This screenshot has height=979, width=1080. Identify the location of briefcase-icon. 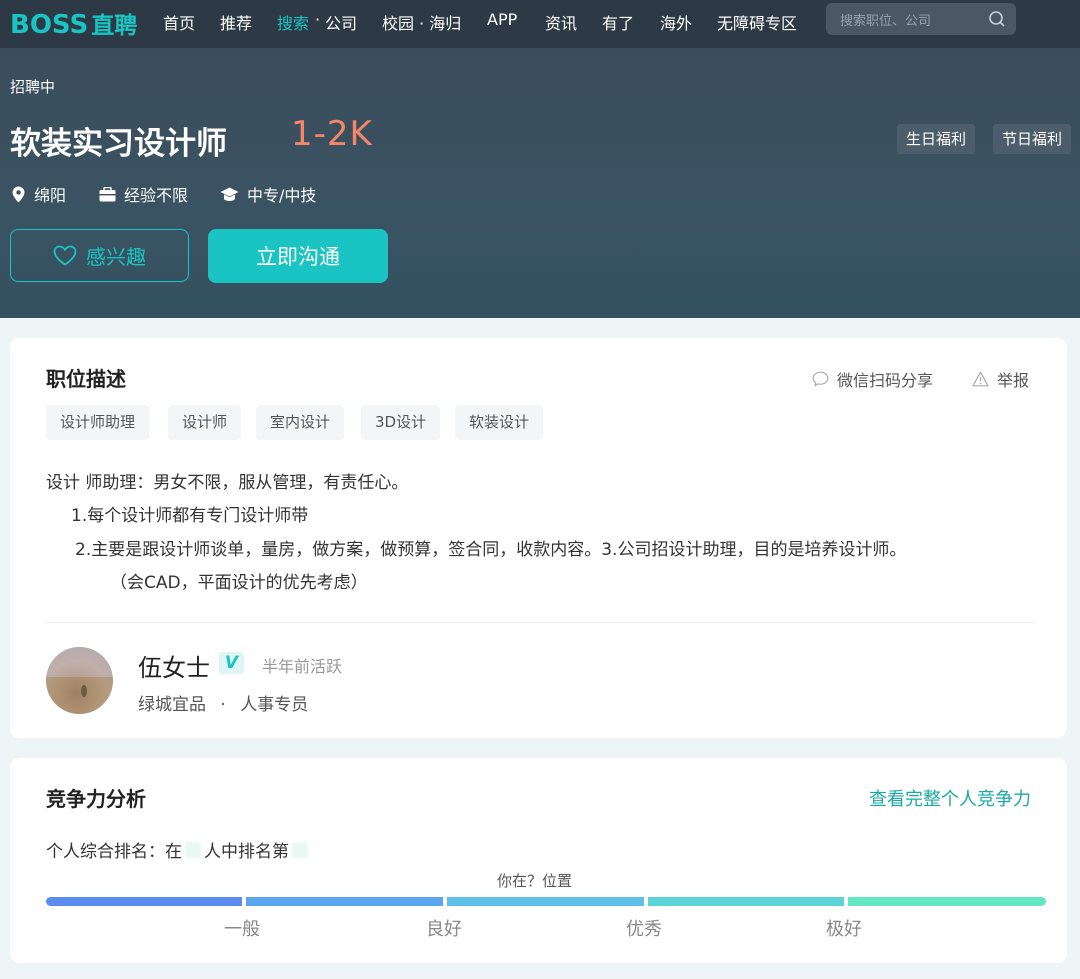
(107, 193).